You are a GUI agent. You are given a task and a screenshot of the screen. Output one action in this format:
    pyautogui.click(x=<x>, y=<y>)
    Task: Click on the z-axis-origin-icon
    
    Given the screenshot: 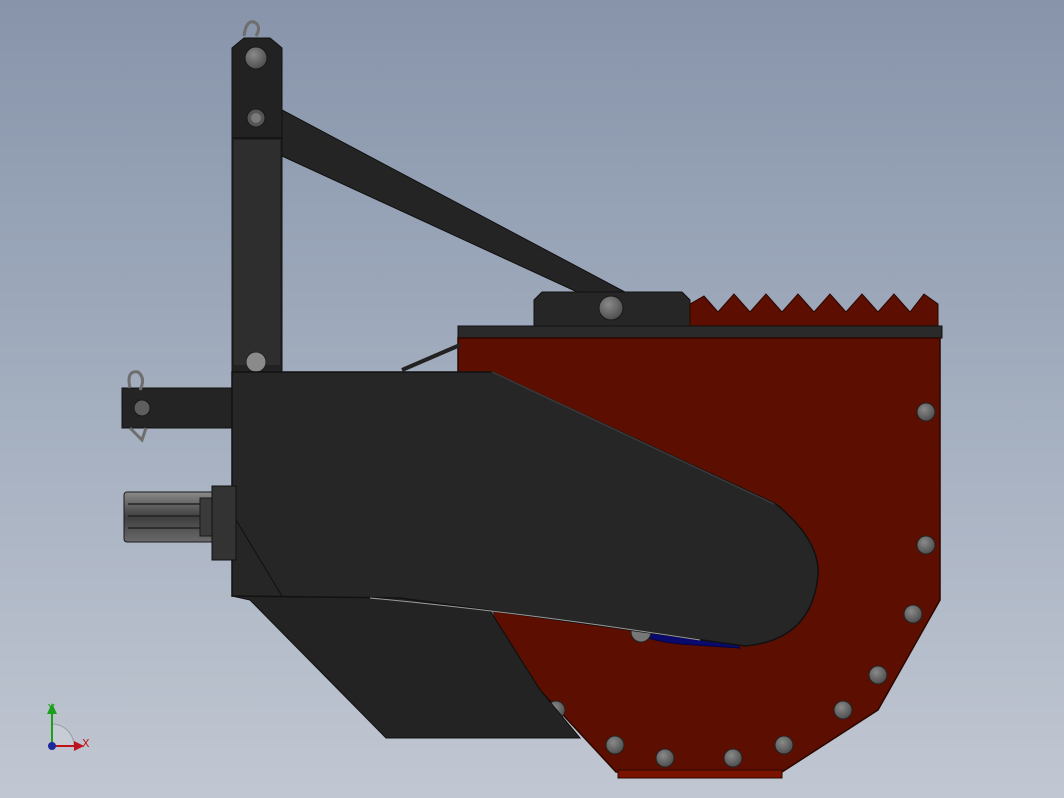 What is the action you would take?
    pyautogui.click(x=52, y=746)
    